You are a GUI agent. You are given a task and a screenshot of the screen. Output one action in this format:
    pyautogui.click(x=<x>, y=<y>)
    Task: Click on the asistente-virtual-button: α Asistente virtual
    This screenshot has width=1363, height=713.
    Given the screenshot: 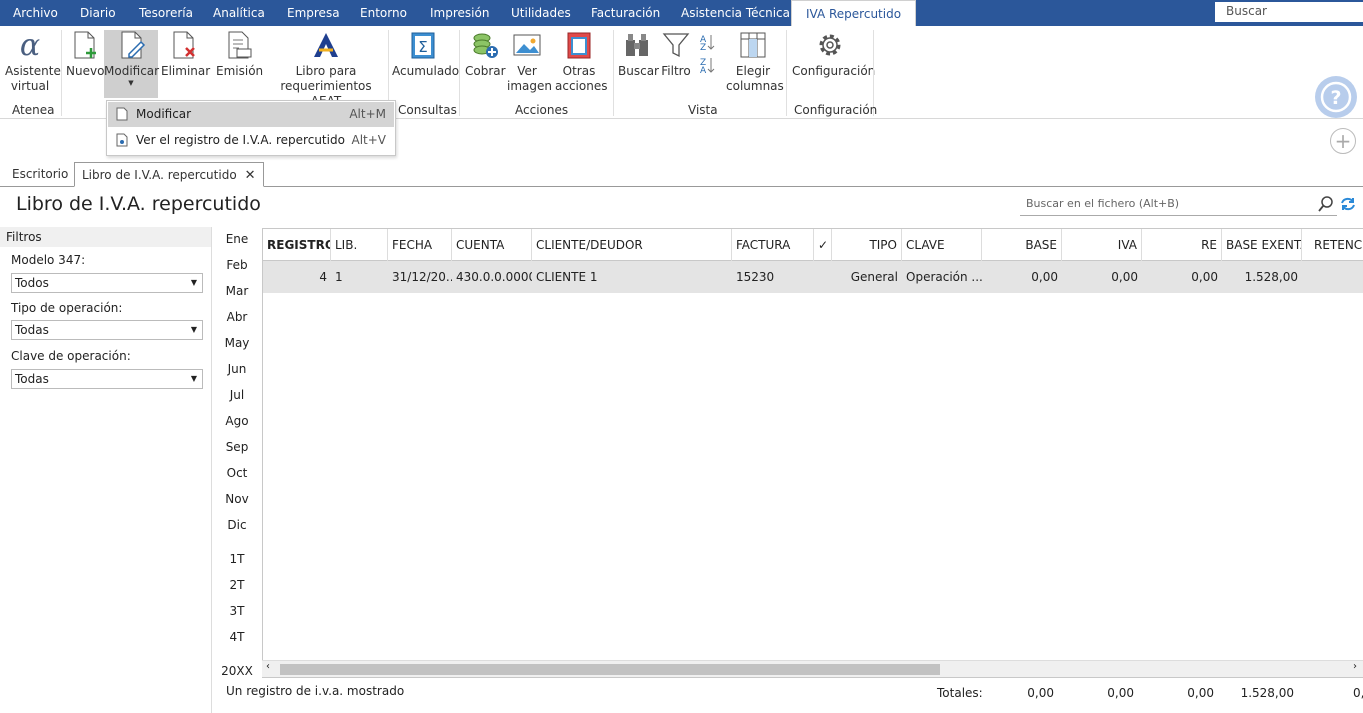 What is the action you would take?
    pyautogui.click(x=32, y=62)
    